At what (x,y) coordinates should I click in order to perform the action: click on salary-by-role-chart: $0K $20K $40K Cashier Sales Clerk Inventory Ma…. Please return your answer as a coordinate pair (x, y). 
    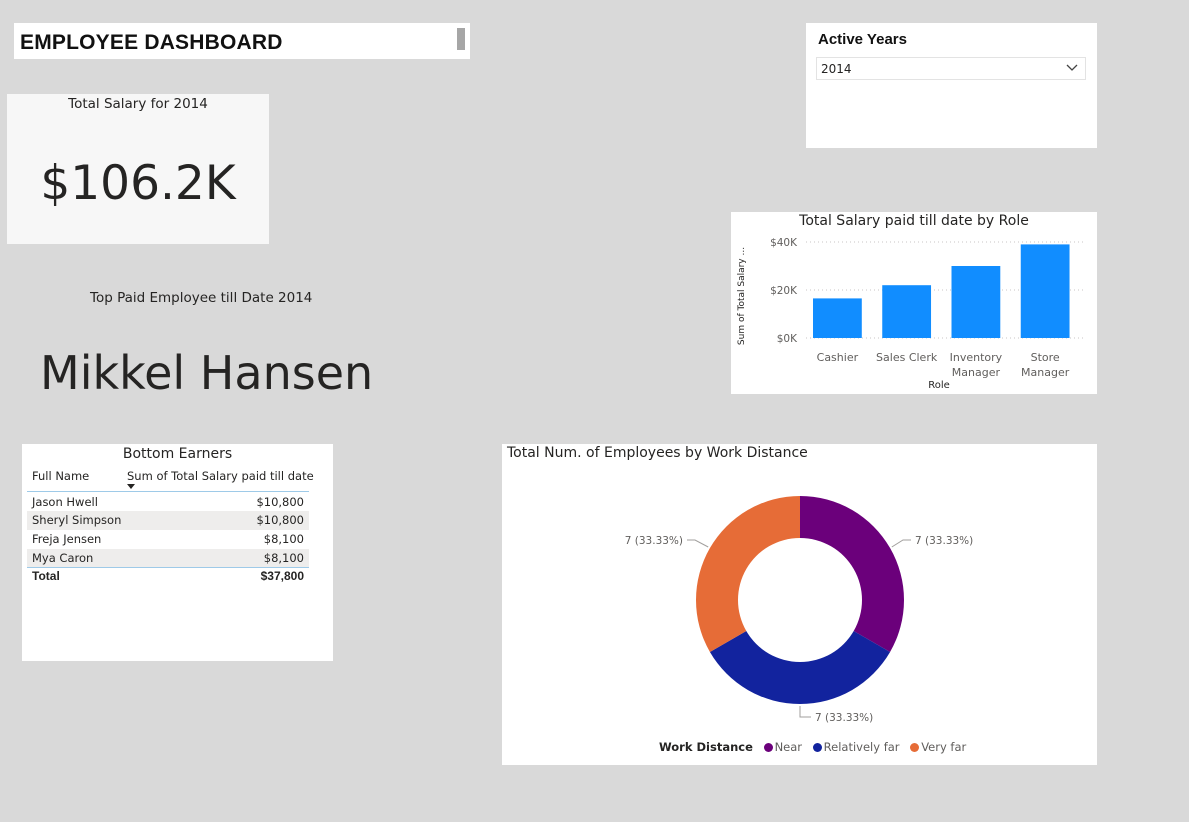
    Looking at the image, I should click on (914, 303).